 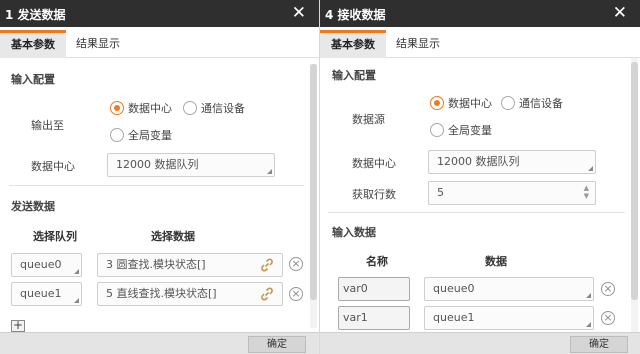 I want to click on queue-select: queue0, so click(x=46, y=265).